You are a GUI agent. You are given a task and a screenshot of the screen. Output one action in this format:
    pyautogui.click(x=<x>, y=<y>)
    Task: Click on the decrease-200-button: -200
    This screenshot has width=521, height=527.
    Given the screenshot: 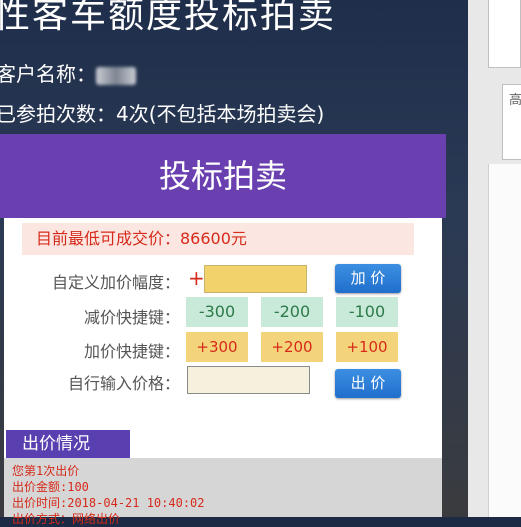 What is the action you would take?
    pyautogui.click(x=292, y=312)
    